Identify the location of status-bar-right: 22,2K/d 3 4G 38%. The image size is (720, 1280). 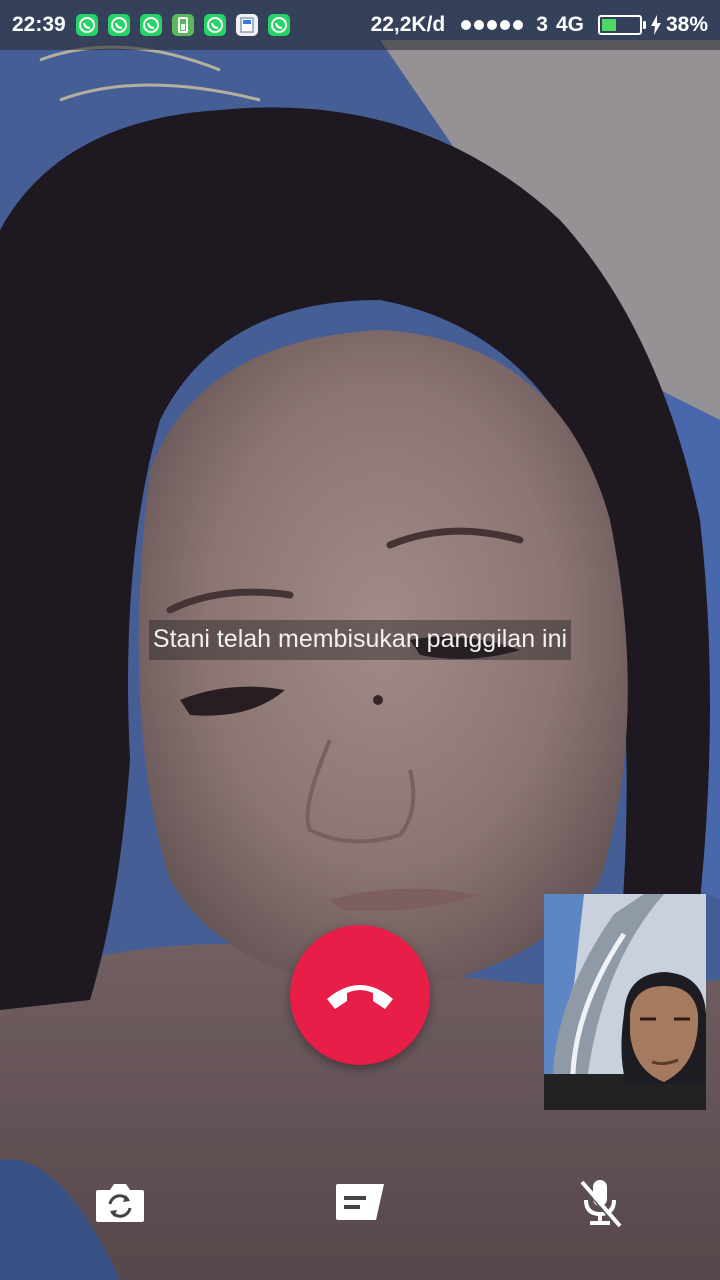
(539, 25).